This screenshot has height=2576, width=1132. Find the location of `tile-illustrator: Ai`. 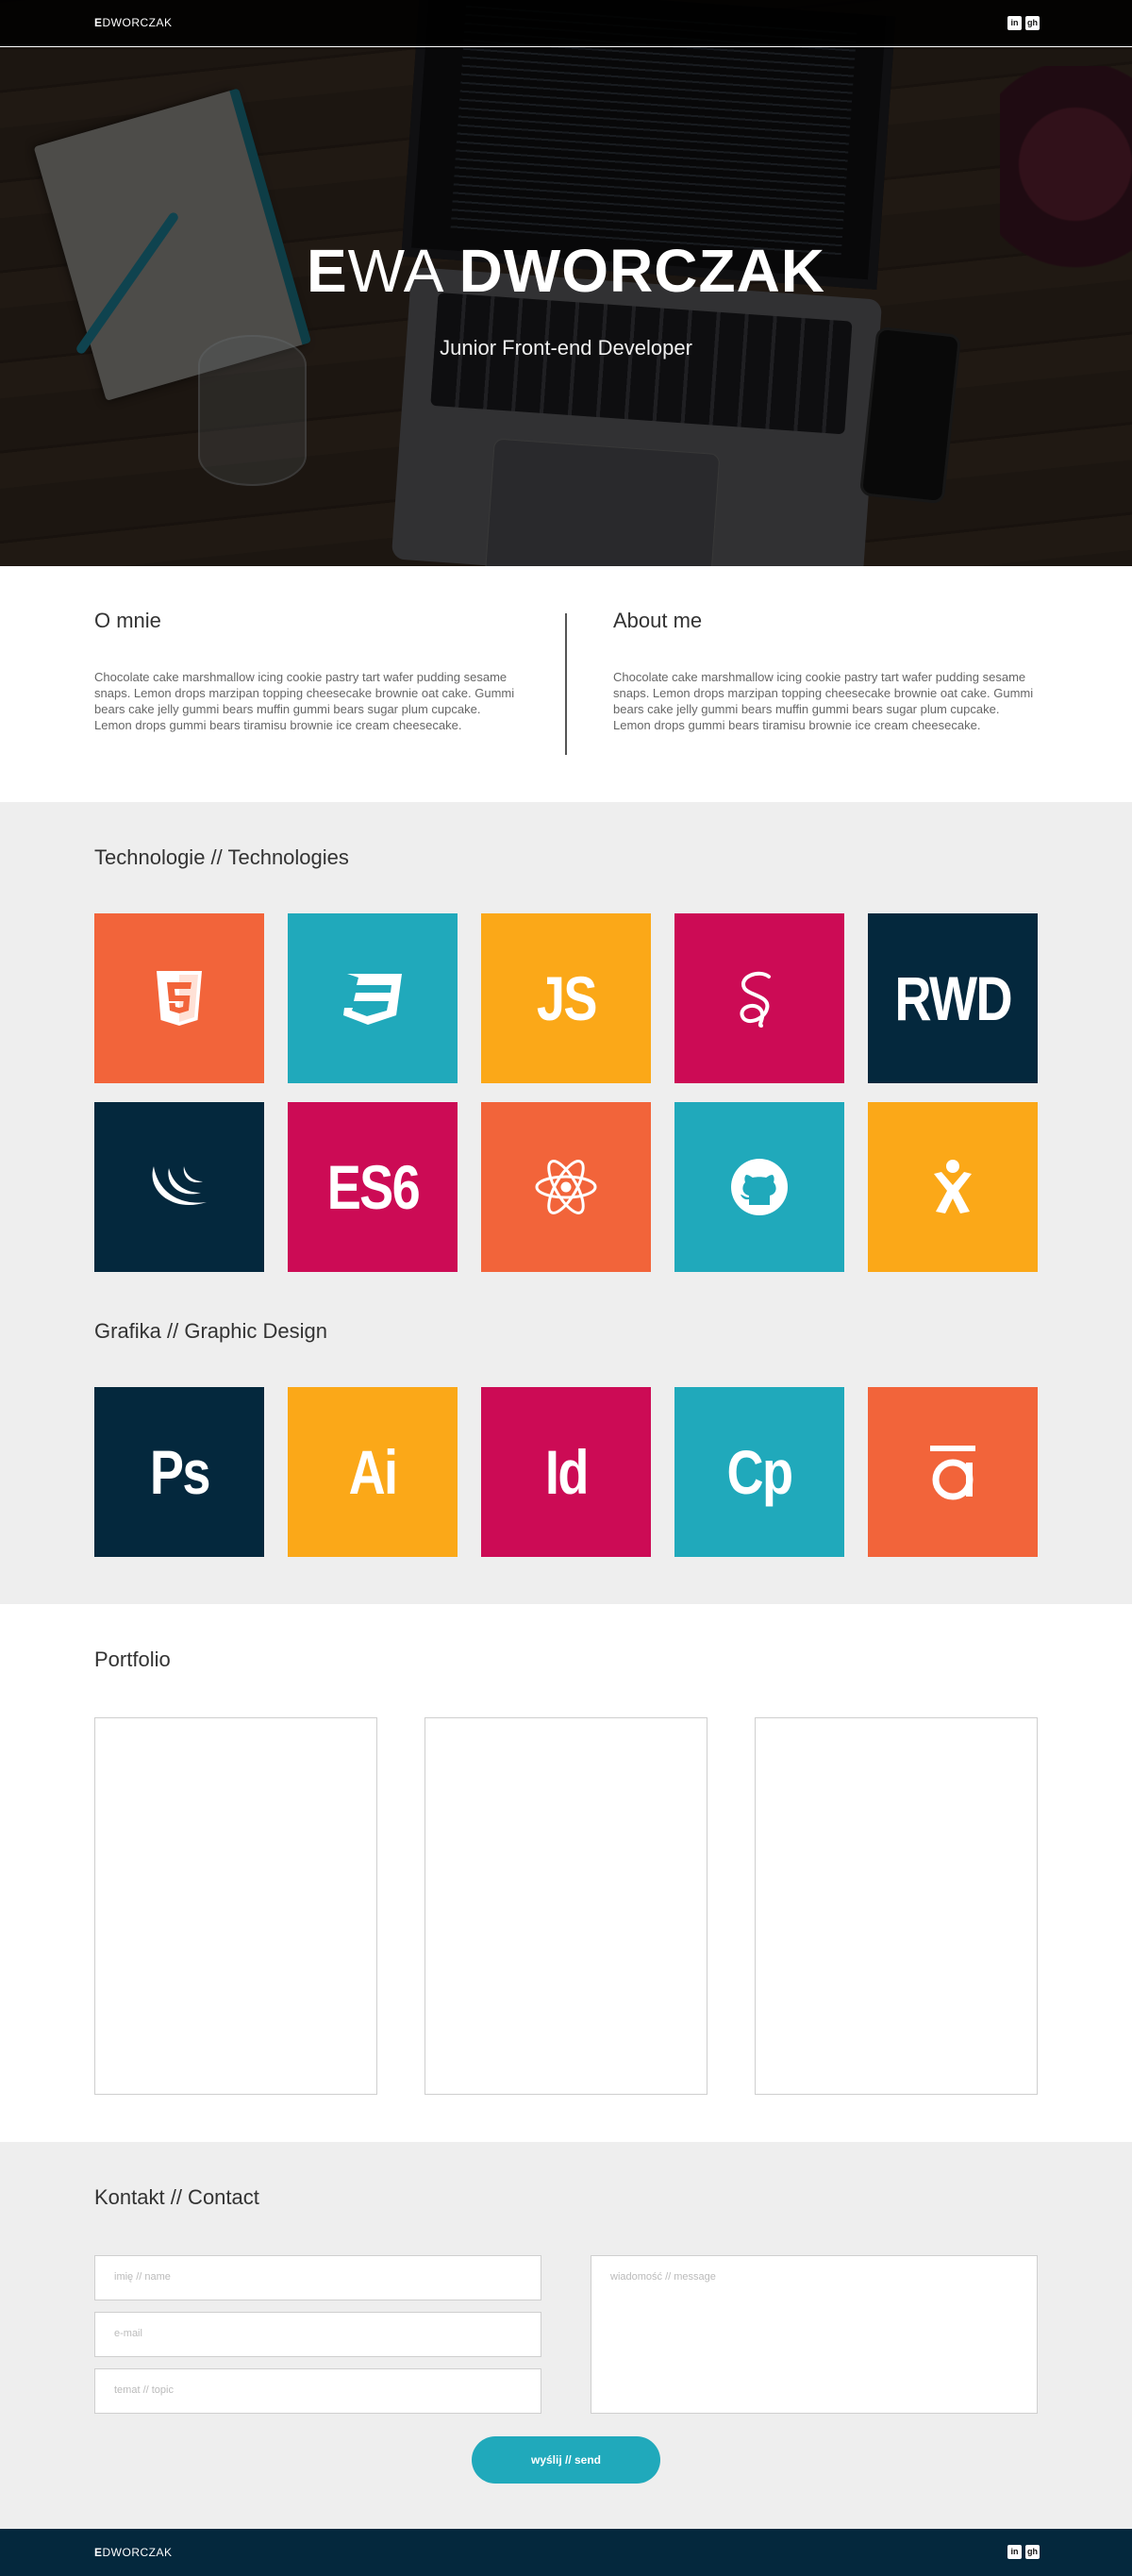

tile-illustrator: Ai is located at coordinates (373, 1472).